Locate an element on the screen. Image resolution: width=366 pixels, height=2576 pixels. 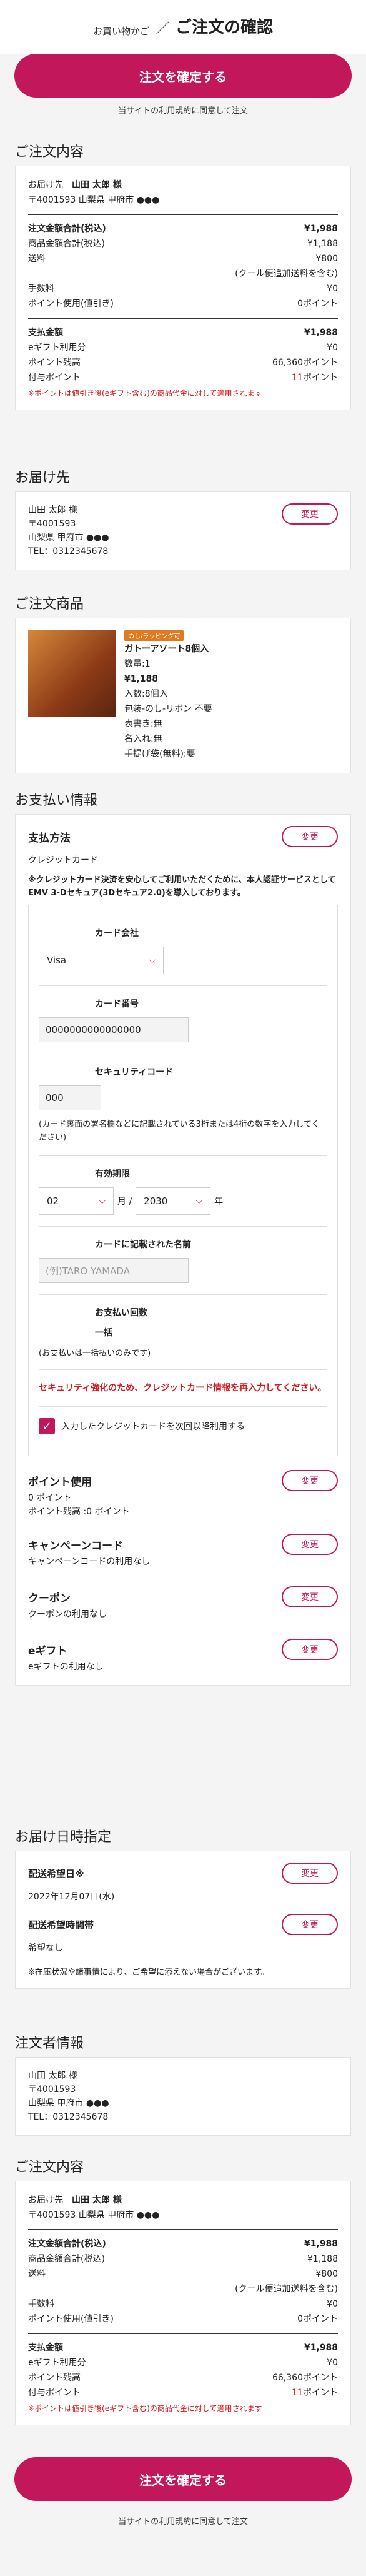
terms-note: 当サイトの利用規約に同意して注文 is located at coordinates (183, 110).